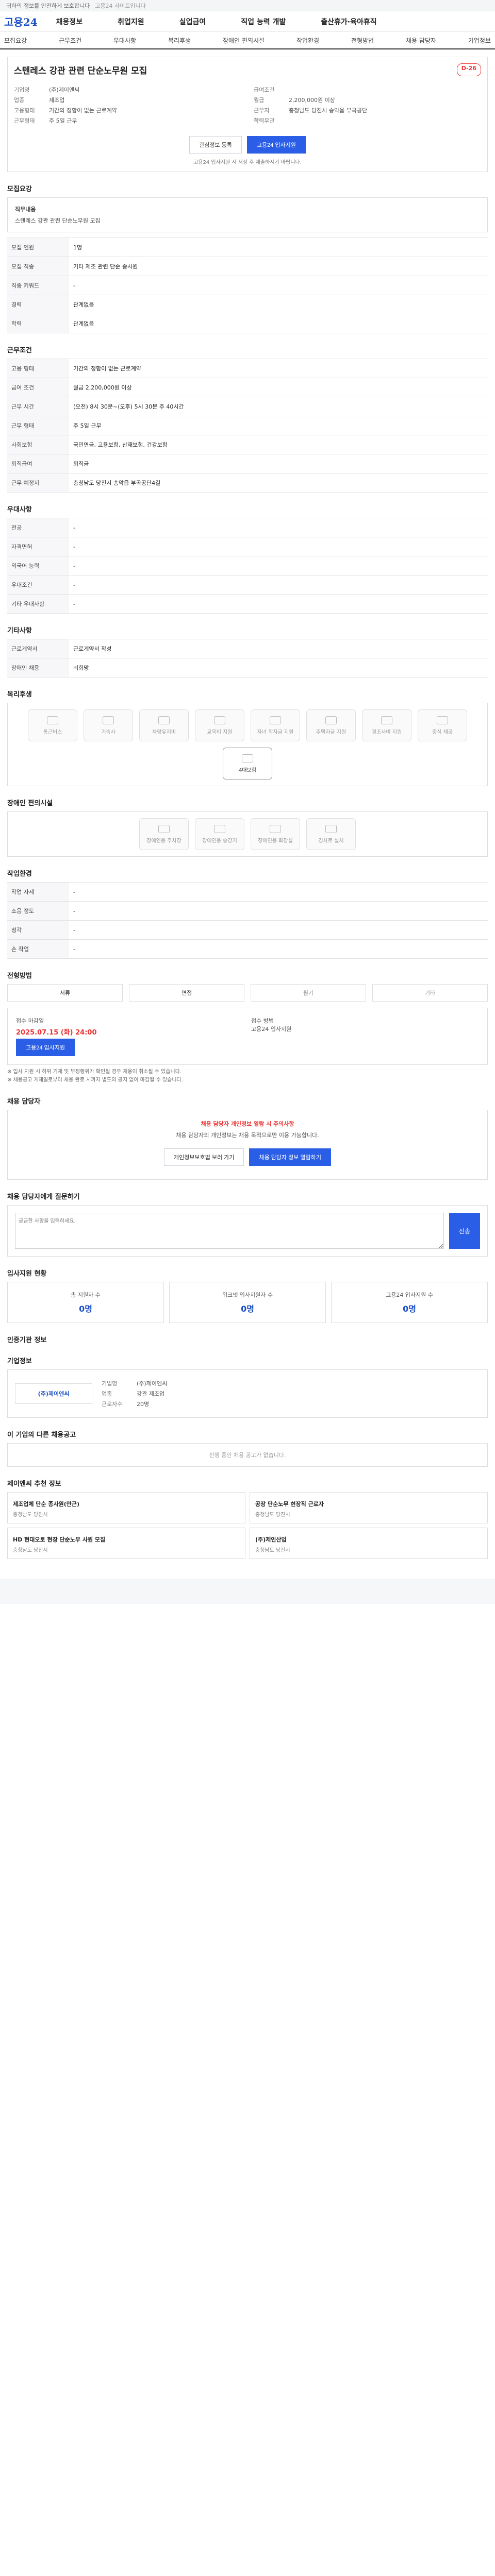  Describe the element at coordinates (247, 407) in the screenshot. I see `table-row: 근무 시간 (오전) 8시 30분~(오후) 5시 30분 주 40시간` at that location.